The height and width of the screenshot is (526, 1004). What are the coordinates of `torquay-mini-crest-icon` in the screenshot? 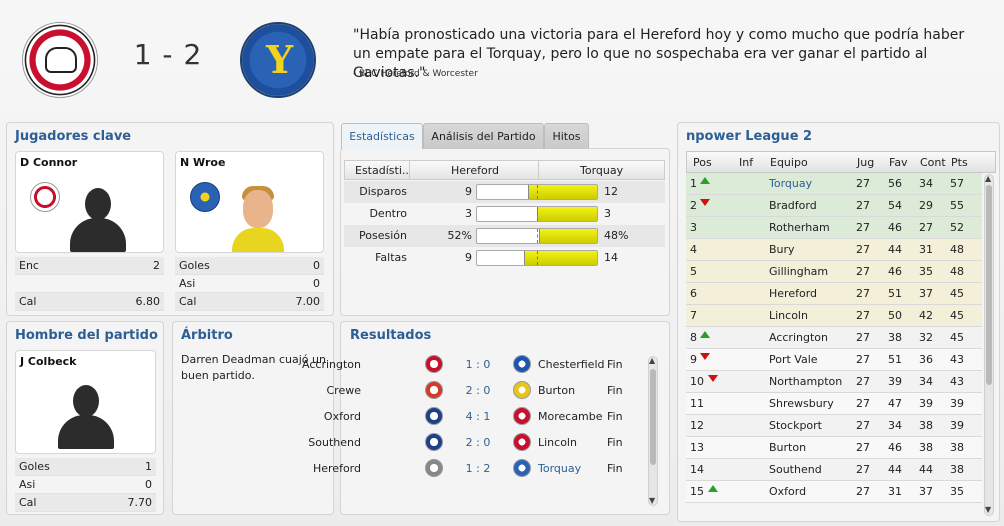 It's located at (205, 197).